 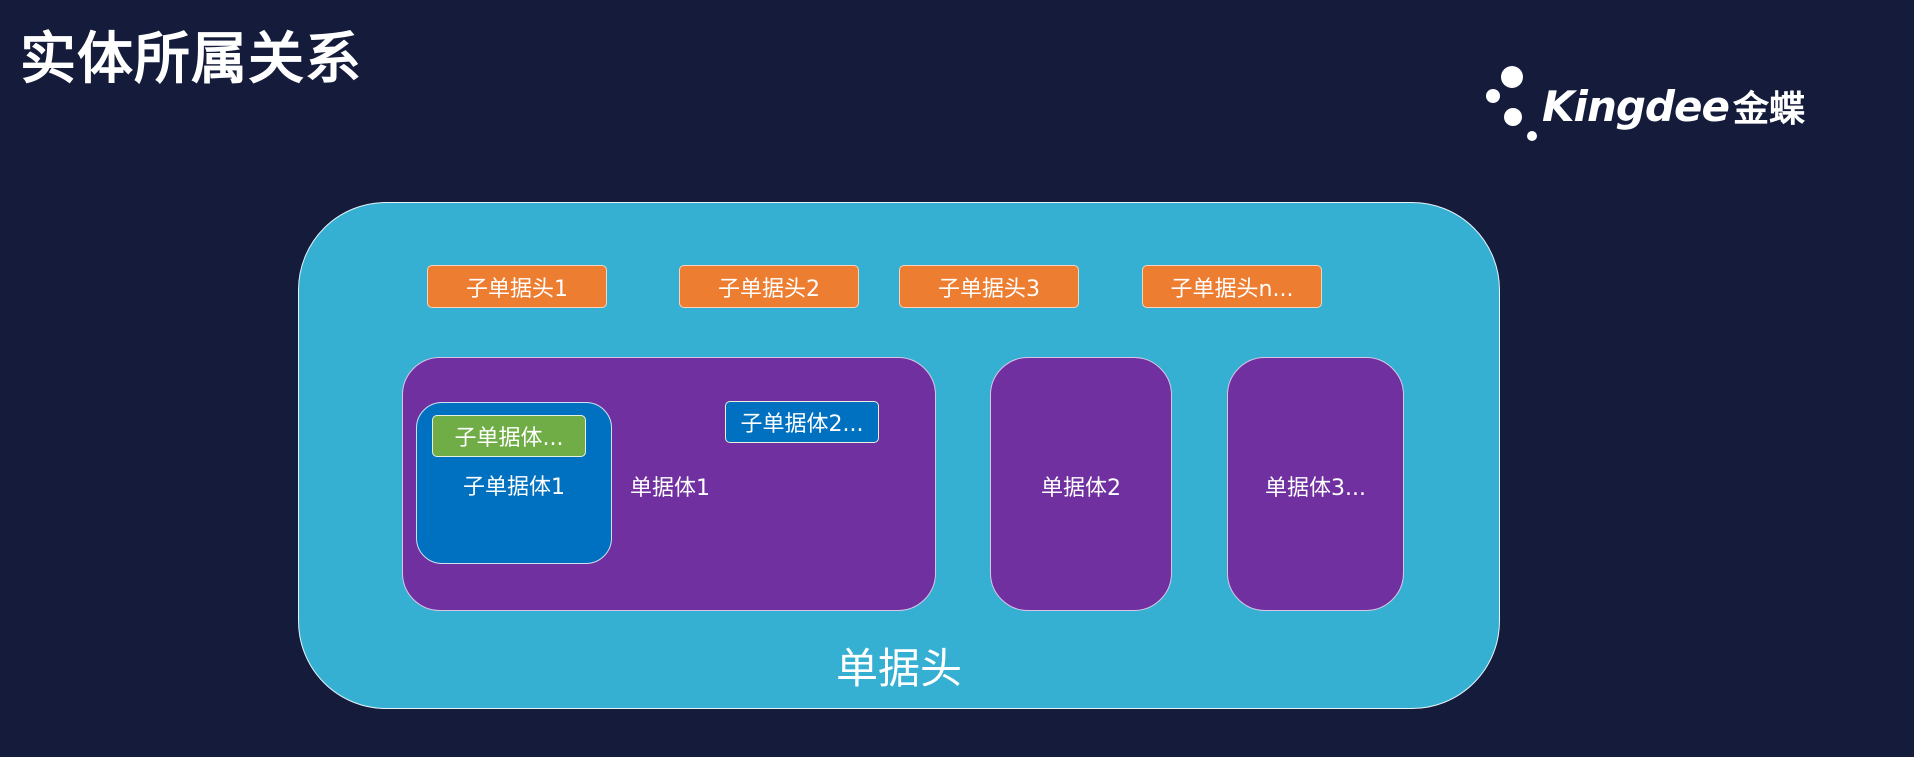 What do you see at coordinates (1081, 488) in the screenshot?
I see `bill-body-2-label: 单据体2` at bounding box center [1081, 488].